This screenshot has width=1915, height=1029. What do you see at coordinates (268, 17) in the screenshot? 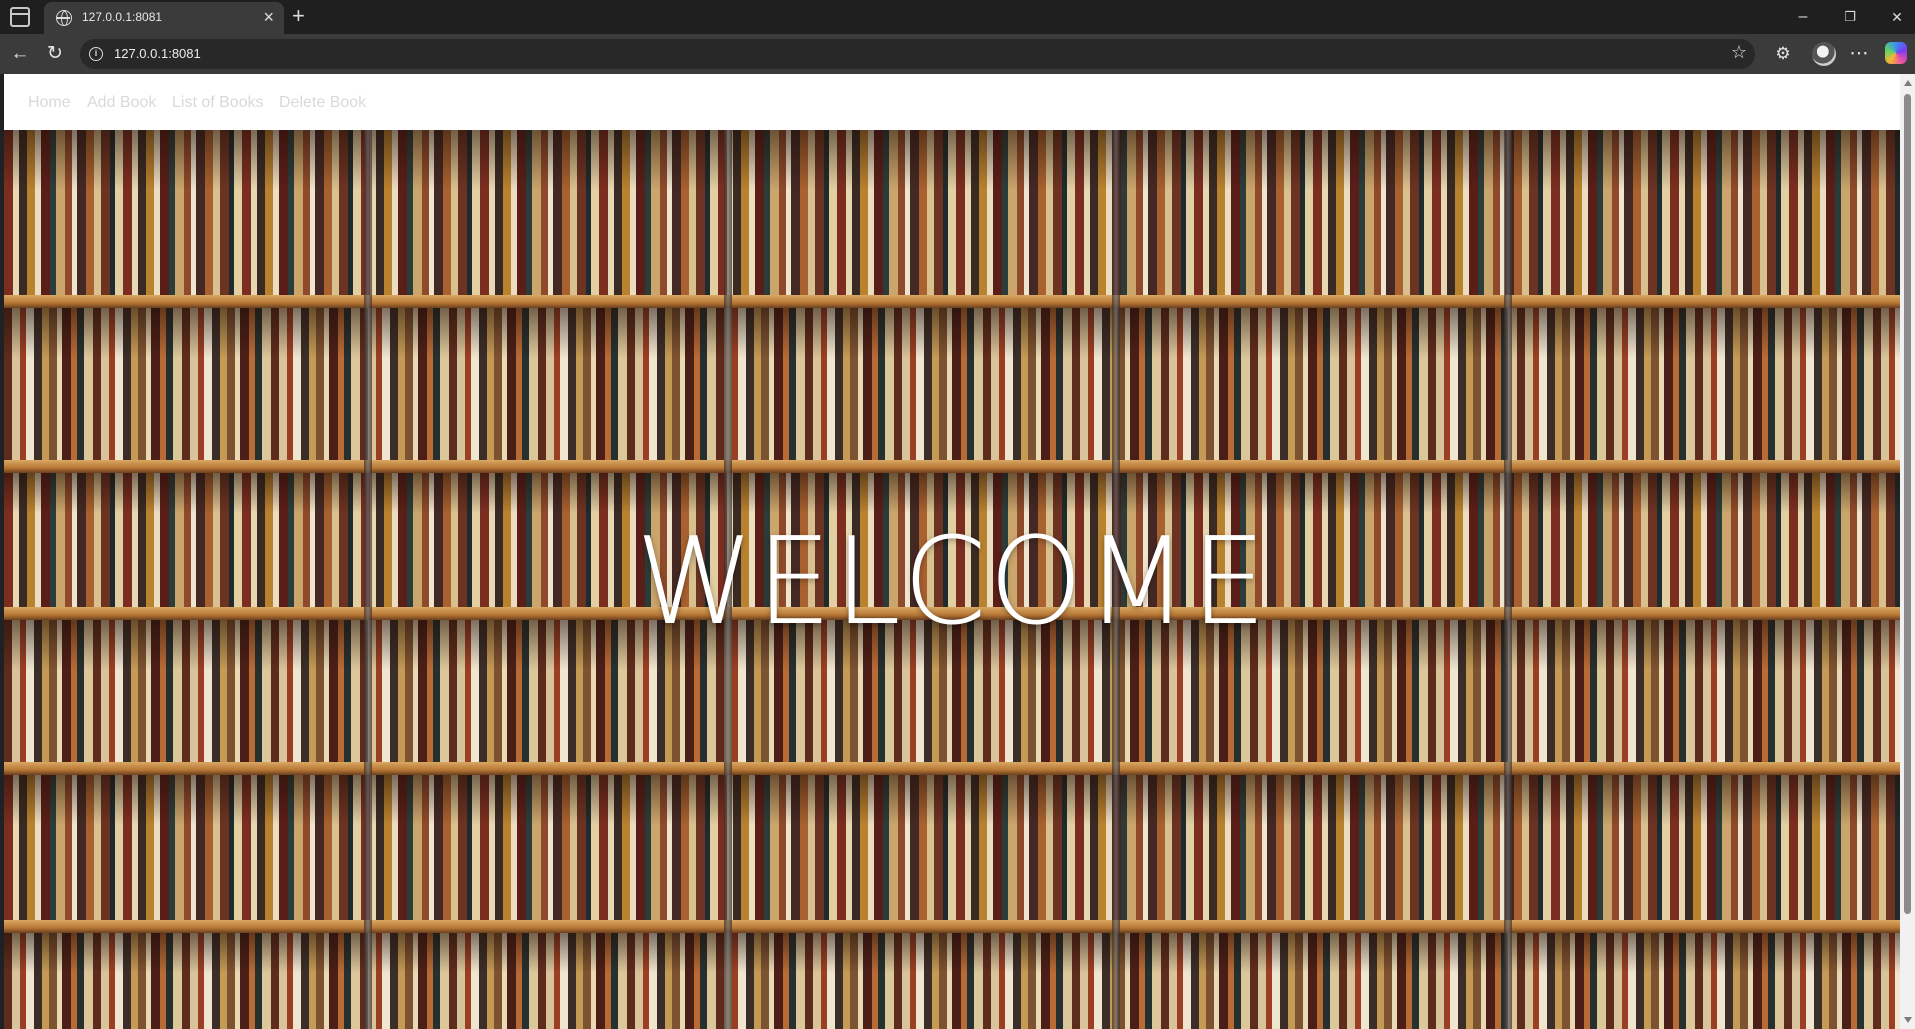
I see `close-tab-icon: ×` at bounding box center [268, 17].